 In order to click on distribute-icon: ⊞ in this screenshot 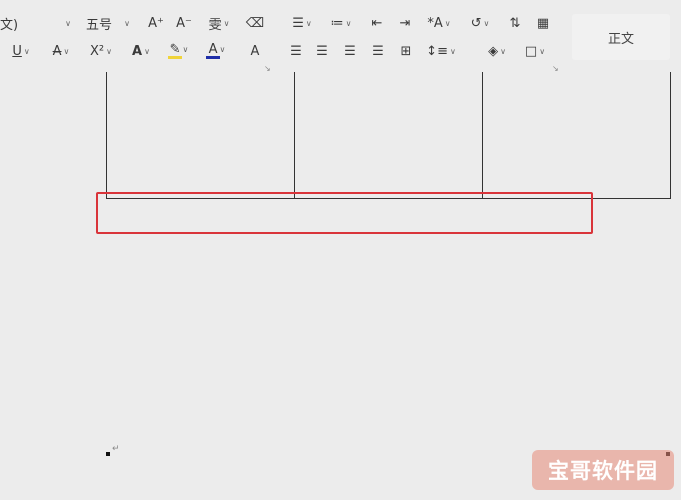, I will do `click(406, 51)`.